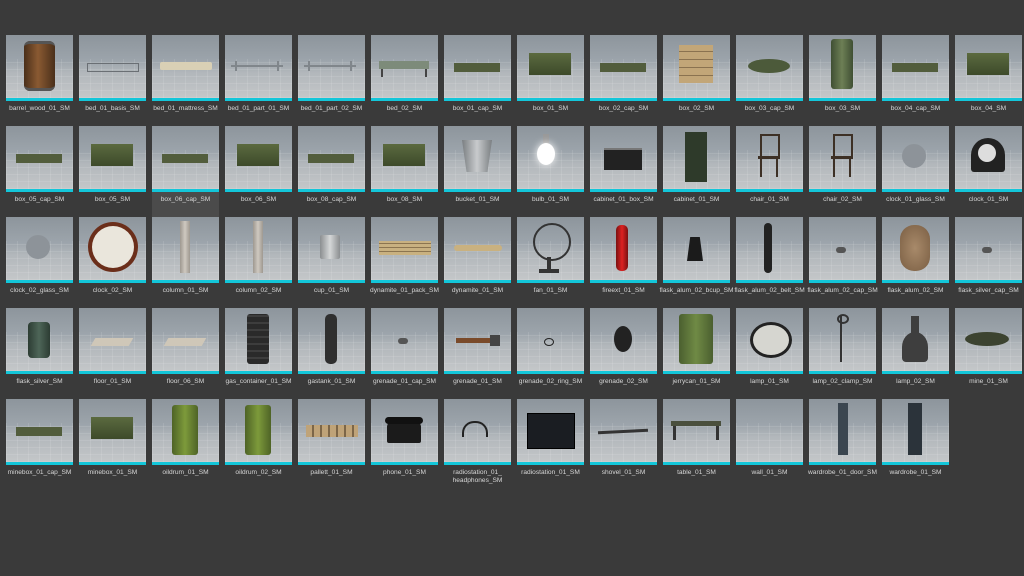 The width and height of the screenshot is (1024, 576). I want to click on asset-tile: flask_alum_02_cap_SM, so click(842, 262).